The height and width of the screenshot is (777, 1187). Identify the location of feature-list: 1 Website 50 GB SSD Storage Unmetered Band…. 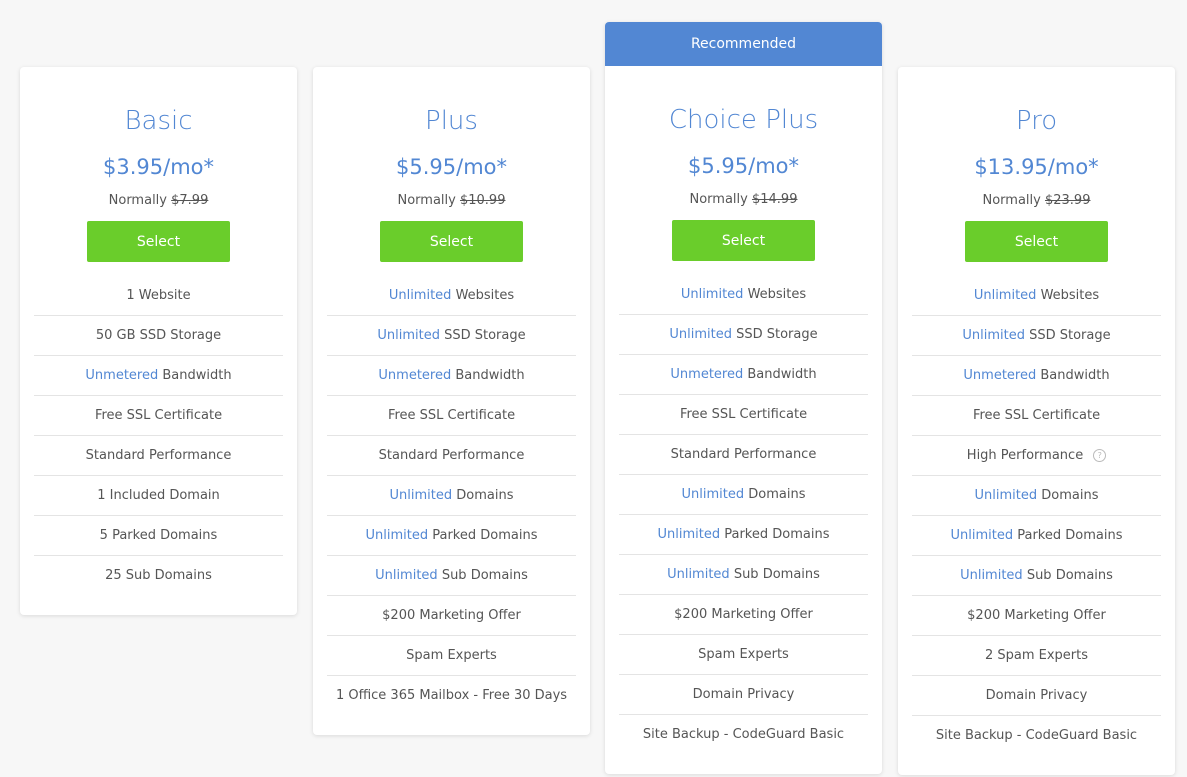
(158, 435).